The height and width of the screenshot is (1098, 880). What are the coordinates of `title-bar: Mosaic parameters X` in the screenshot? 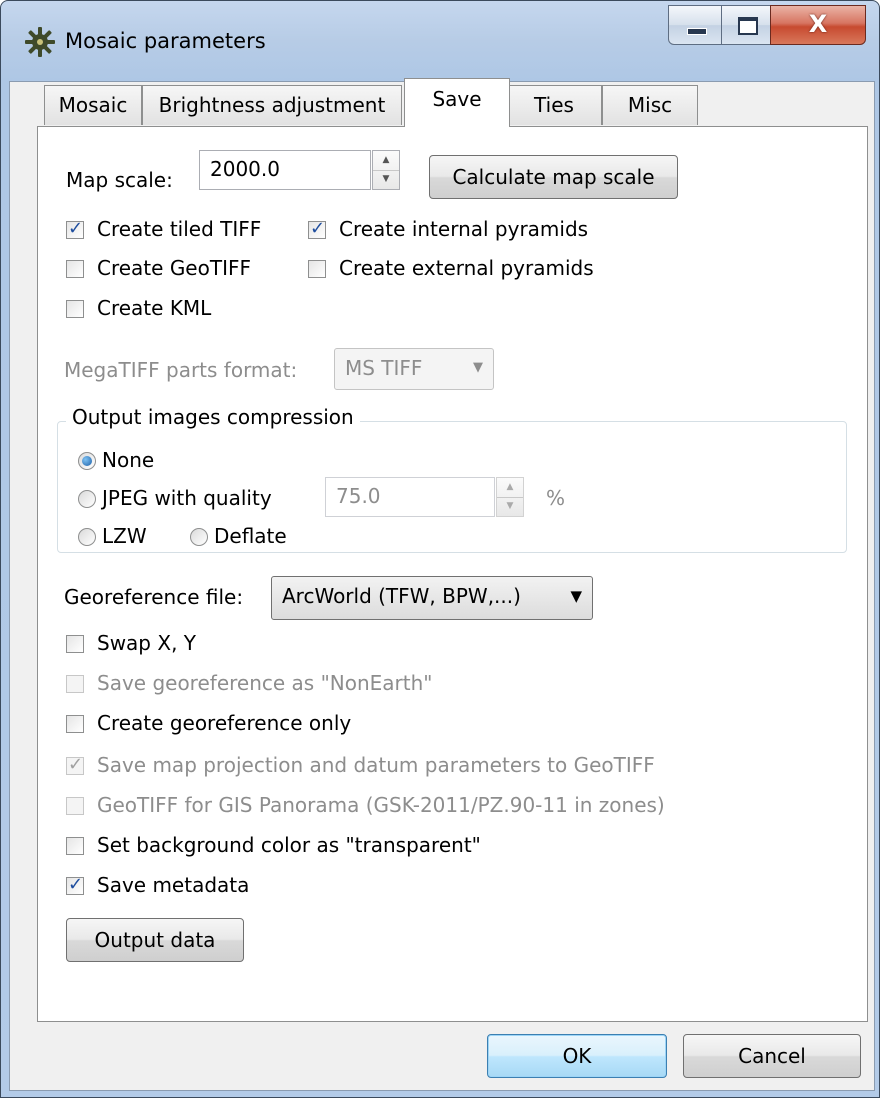 It's located at (440, 41).